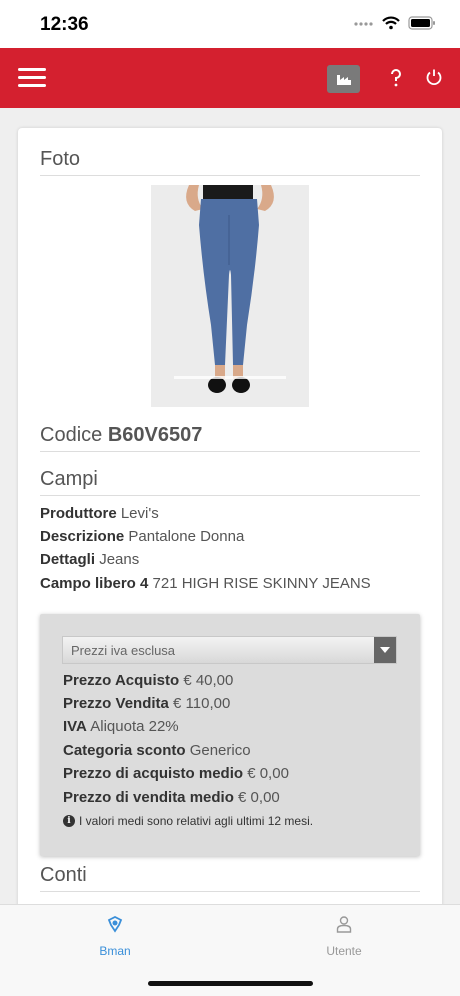 This screenshot has width=460, height=996. What do you see at coordinates (153, 773) in the screenshot?
I see `price-label: Prezzo di acquisto medio` at bounding box center [153, 773].